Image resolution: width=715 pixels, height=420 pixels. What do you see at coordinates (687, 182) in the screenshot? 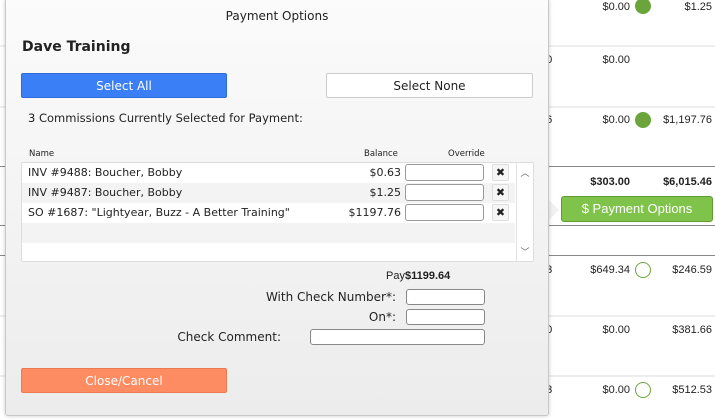
I see `total-cell: $6,015.46` at bounding box center [687, 182].